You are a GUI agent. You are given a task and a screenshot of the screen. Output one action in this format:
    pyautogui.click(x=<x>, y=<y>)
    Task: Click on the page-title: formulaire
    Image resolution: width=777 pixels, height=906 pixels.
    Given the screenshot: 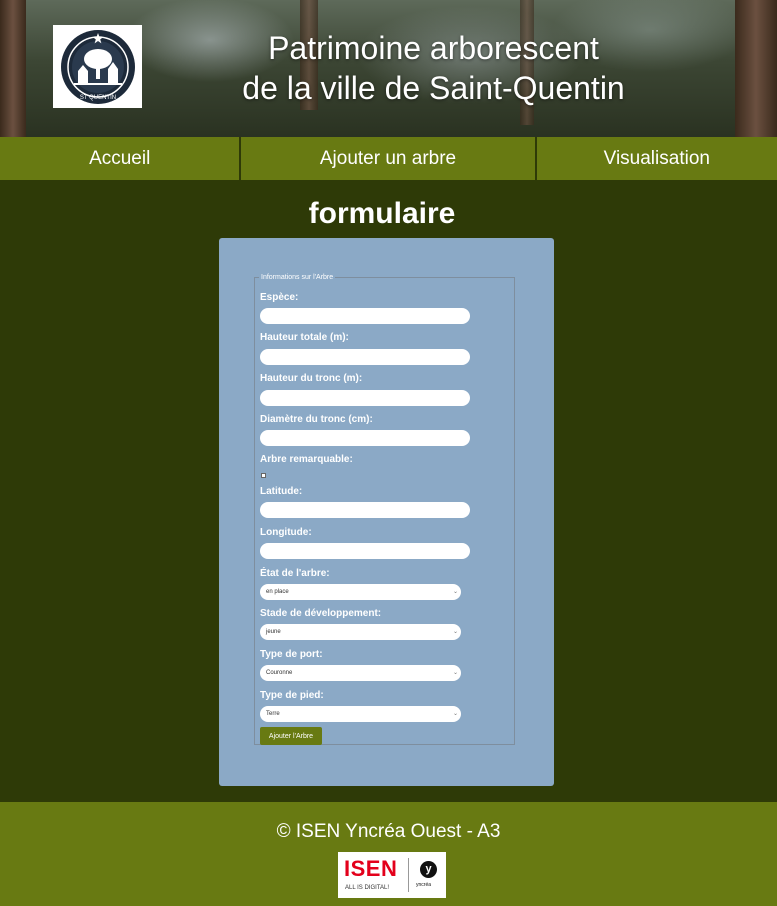 What is the action you would take?
    pyautogui.click(x=382, y=213)
    